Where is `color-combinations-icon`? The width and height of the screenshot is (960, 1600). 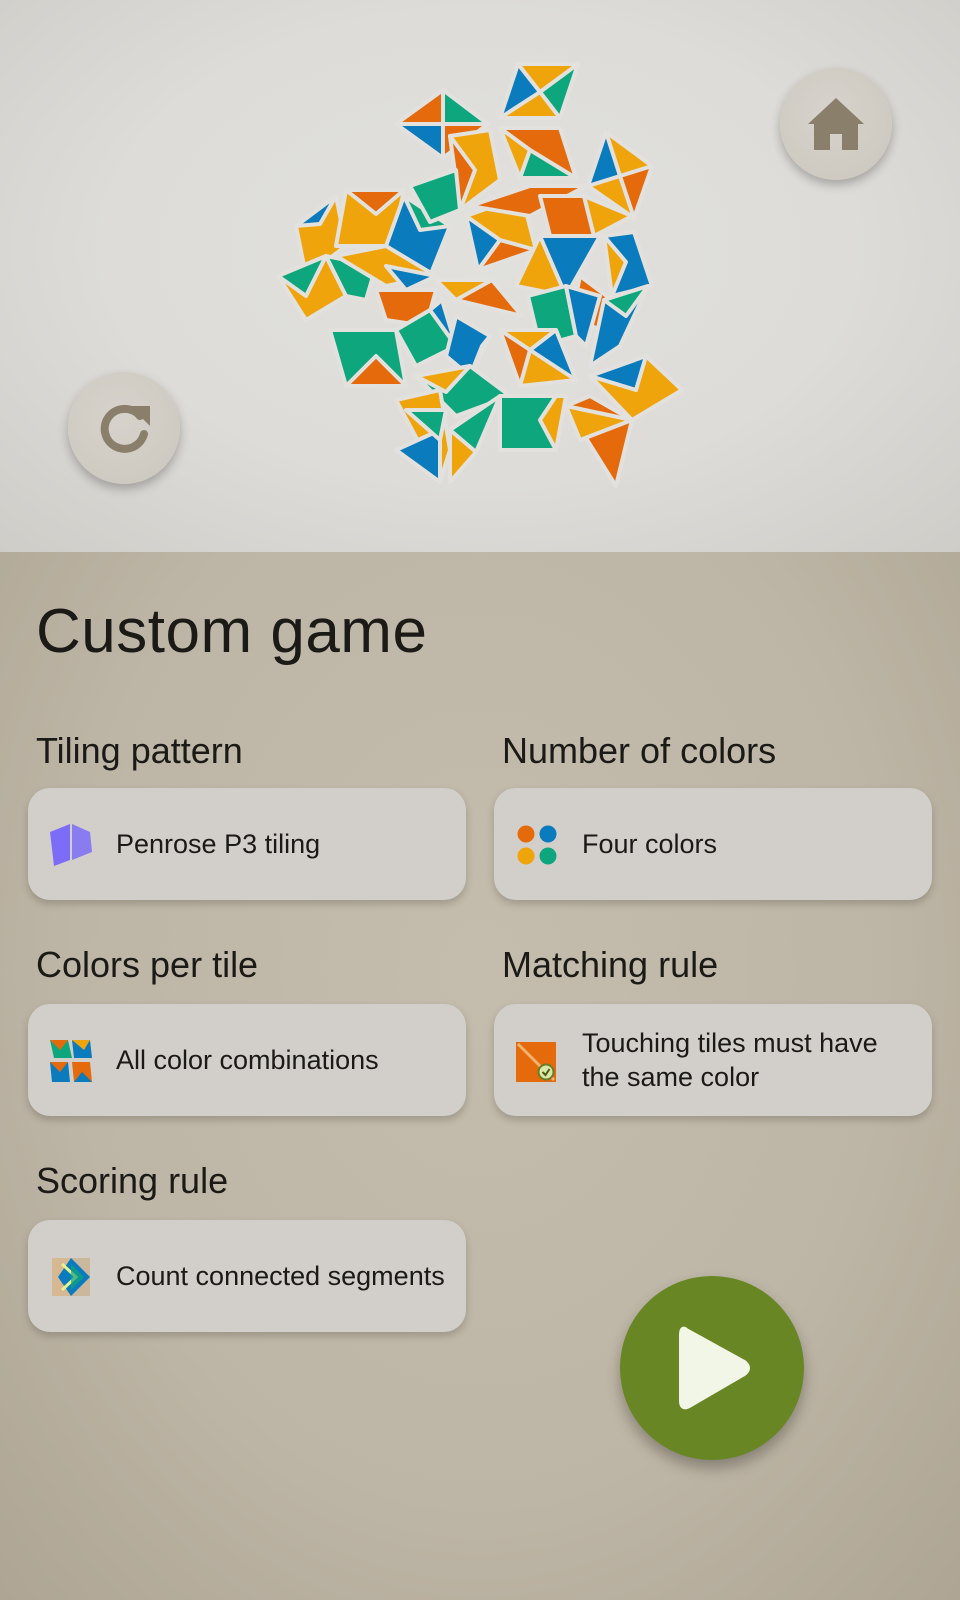 color-combinations-icon is located at coordinates (71, 1061).